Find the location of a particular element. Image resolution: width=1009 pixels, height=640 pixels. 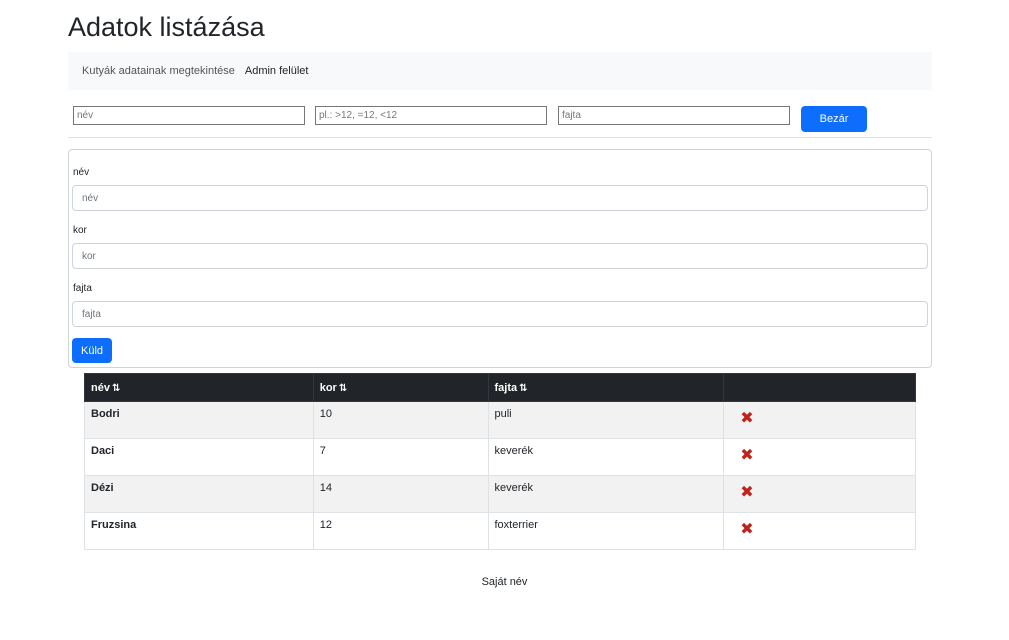

filter-row: Bezár is located at coordinates (504, 119).